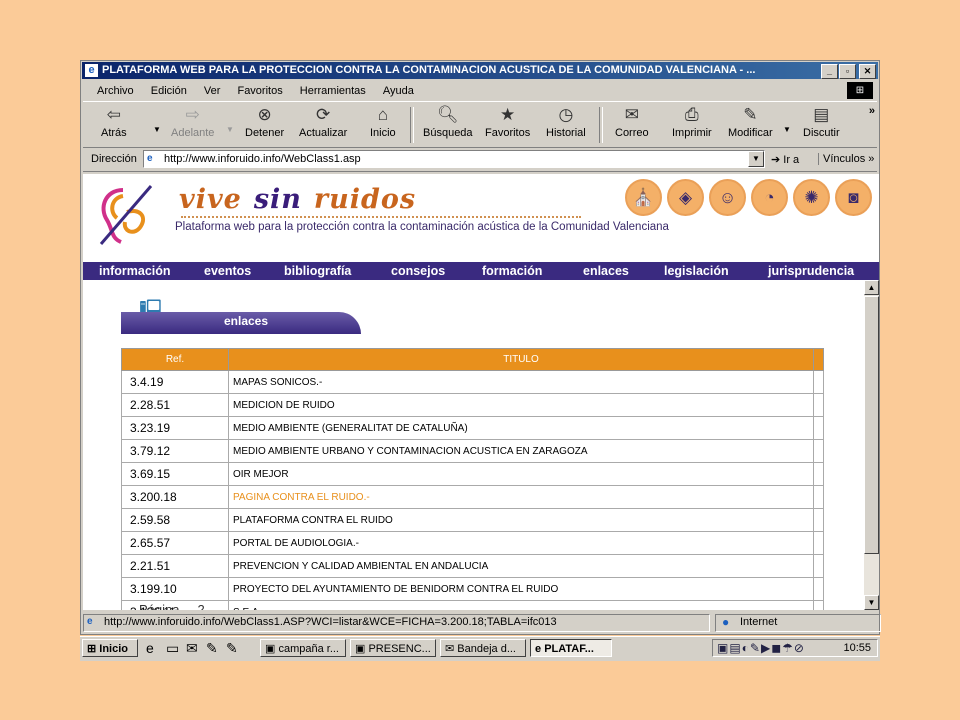 The height and width of the screenshot is (720, 960). What do you see at coordinates (169, 91) in the screenshot?
I see `menu-edicion: Edición` at bounding box center [169, 91].